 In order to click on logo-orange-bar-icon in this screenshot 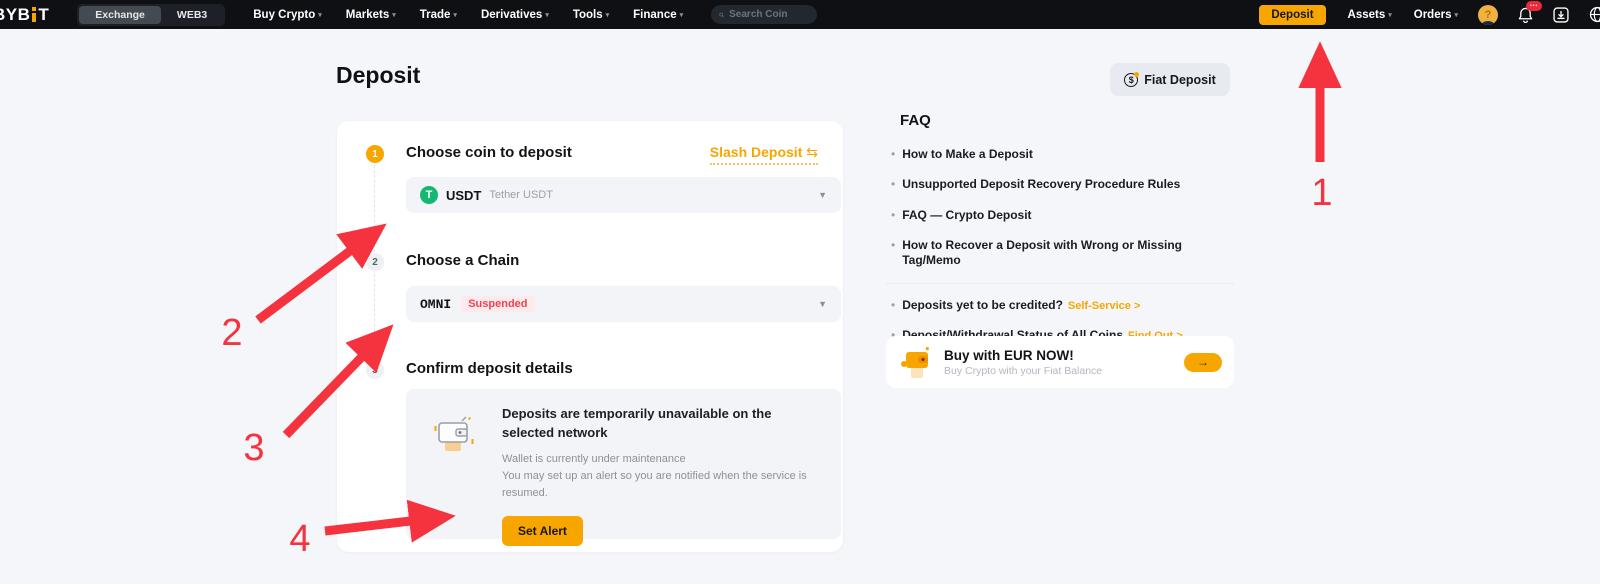, I will do `click(34, 14)`.